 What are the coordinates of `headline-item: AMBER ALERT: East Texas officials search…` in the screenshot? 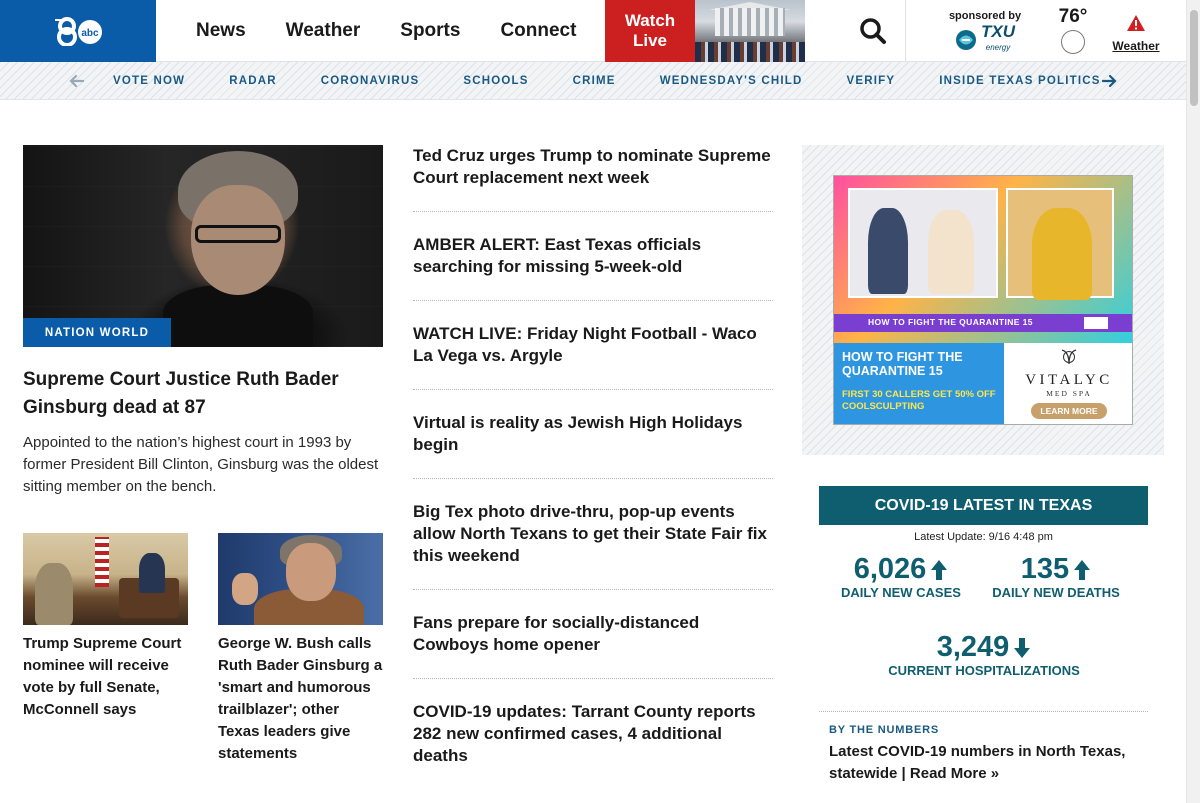 It's located at (593, 267).